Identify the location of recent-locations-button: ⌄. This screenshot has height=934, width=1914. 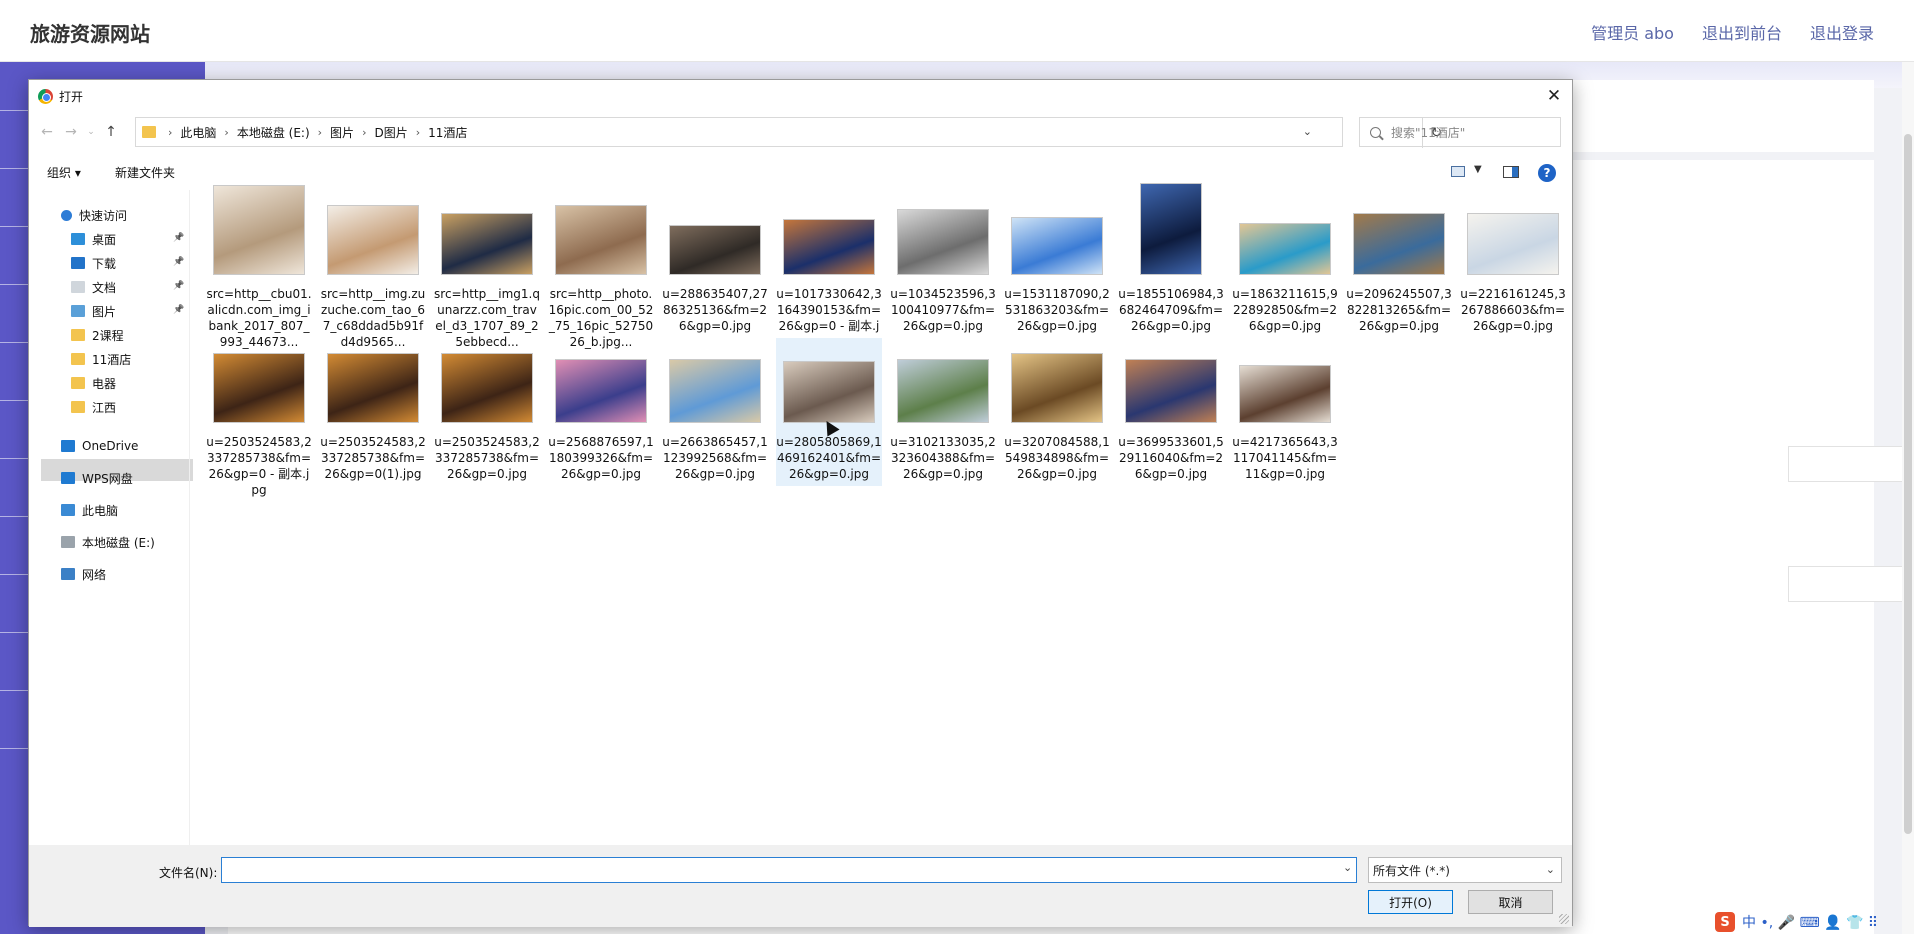
(91, 132).